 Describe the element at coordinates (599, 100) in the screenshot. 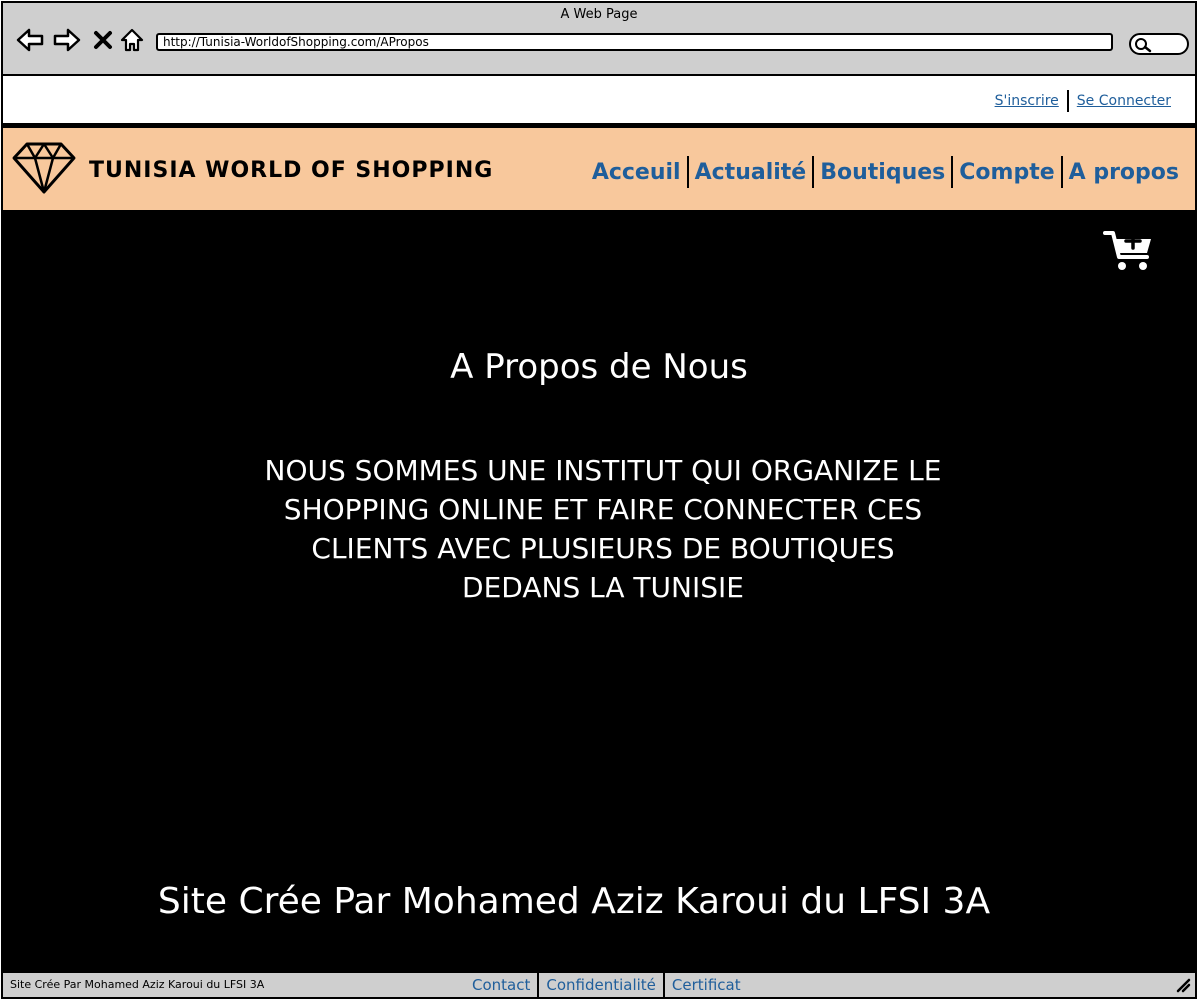

I see `auth-bar: S'inscrire Se Connecter` at that location.